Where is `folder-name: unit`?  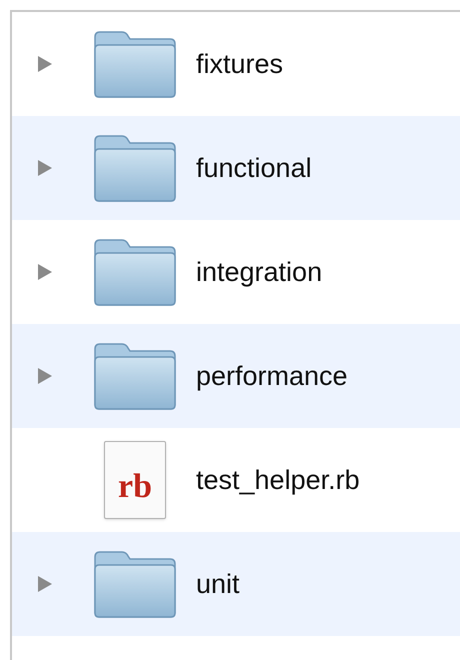 folder-name: unit is located at coordinates (218, 584).